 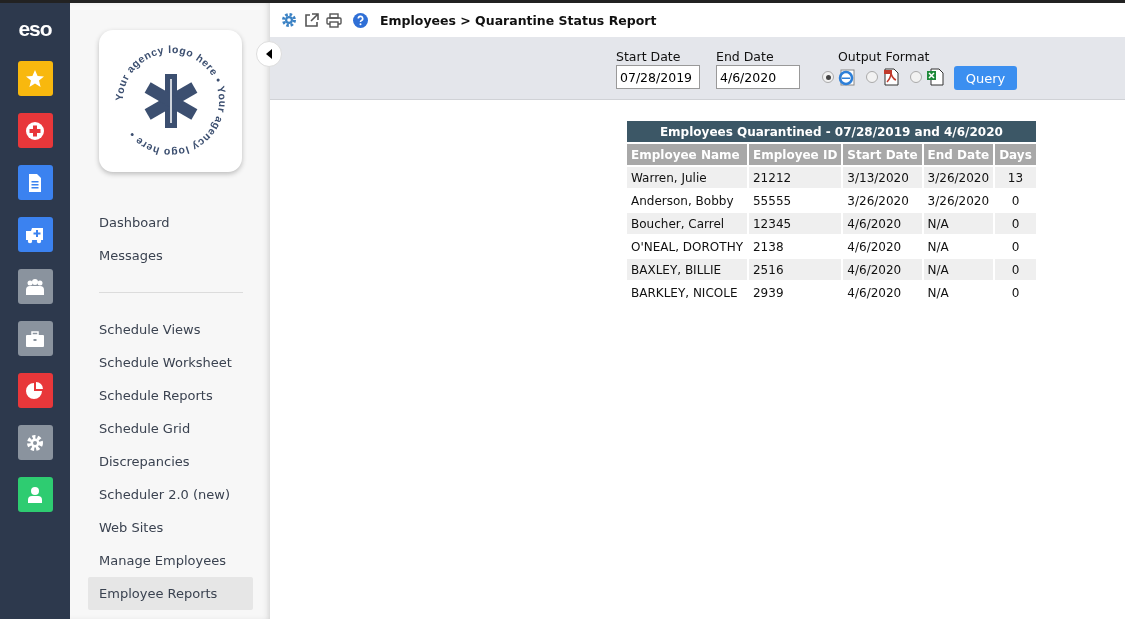 I want to click on table-cell: Warren, Julie, so click(x=687, y=177).